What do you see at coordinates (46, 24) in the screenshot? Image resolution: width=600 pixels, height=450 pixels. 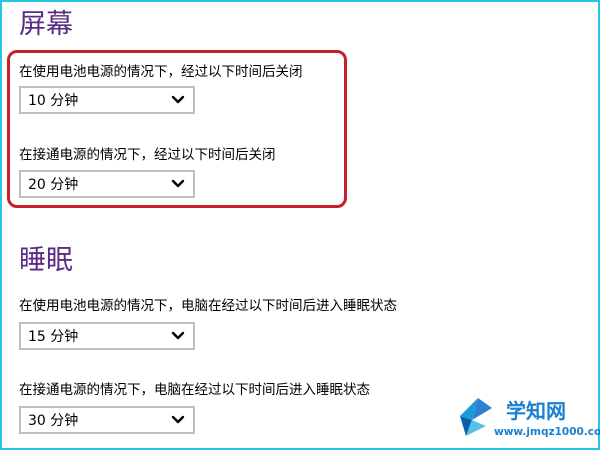 I see `screen-section-title: 屏幕` at bounding box center [46, 24].